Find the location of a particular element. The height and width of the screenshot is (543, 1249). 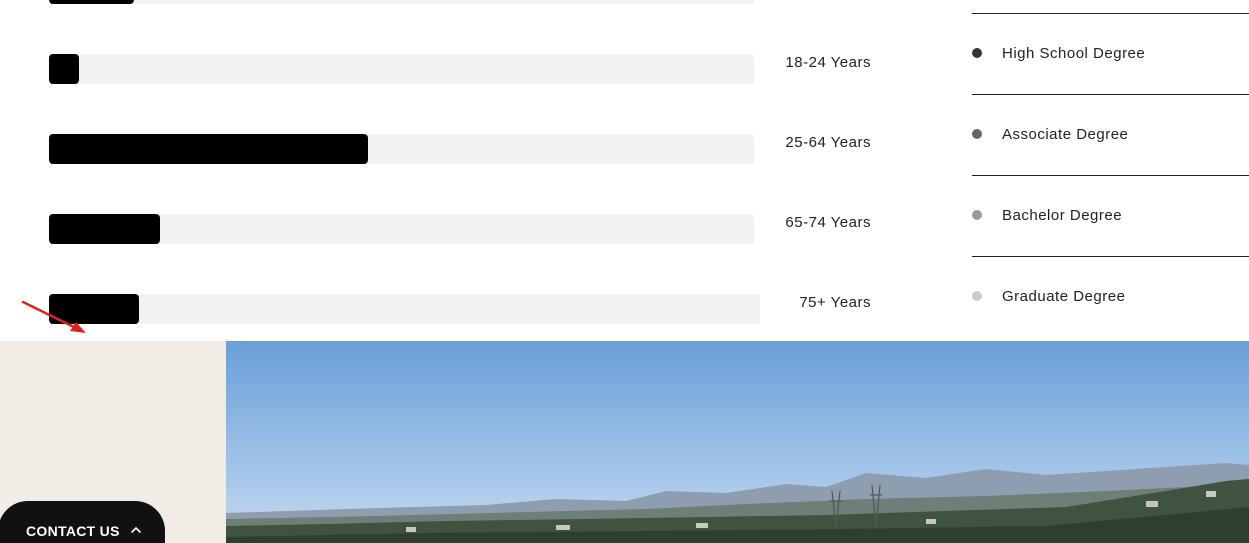

age-bar-label-75-plus: 75+ Years is located at coordinates (835, 302).